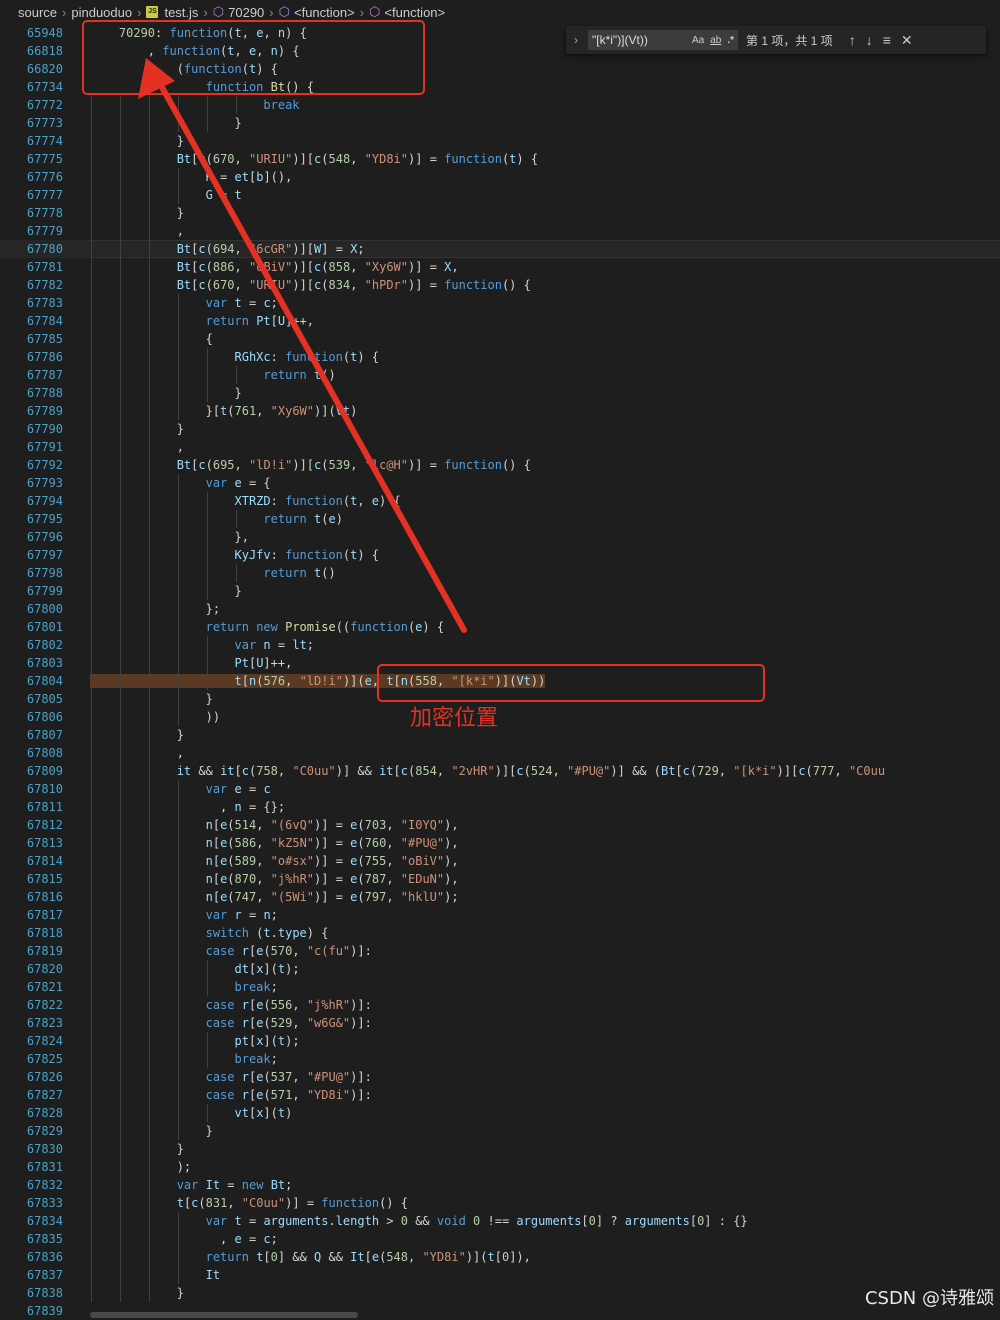 This screenshot has width=1000, height=1320. Describe the element at coordinates (156, 78) in the screenshot. I see `arrow-head` at that location.